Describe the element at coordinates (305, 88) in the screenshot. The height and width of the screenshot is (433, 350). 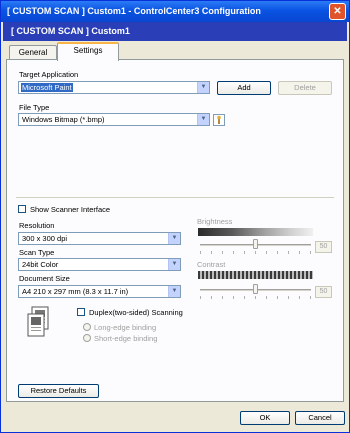
I see `delete-button: Delete` at that location.